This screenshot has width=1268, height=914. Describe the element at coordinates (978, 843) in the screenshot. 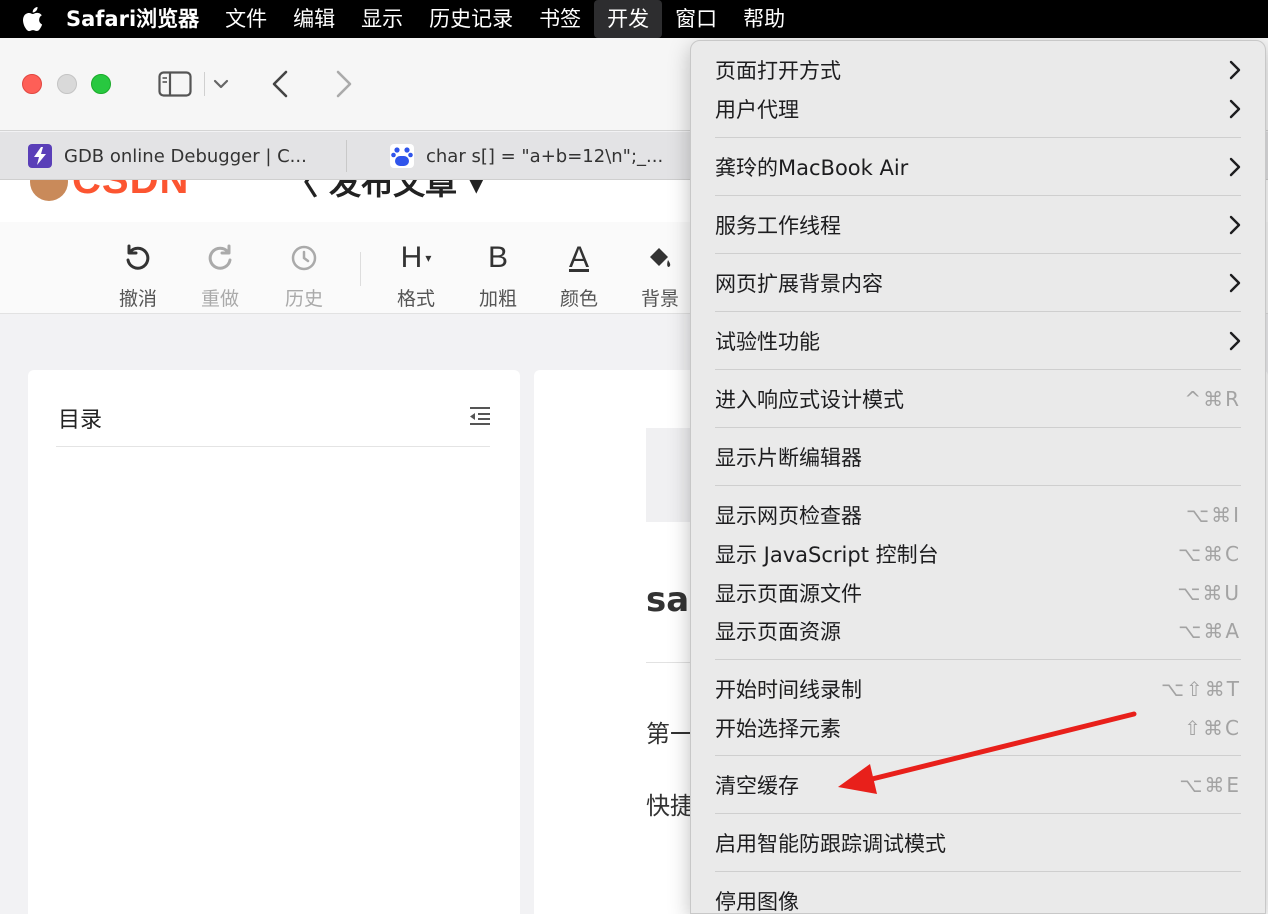

I see `menu-item-itp-debug-mode: 启用智能防跟踪调试模式` at that location.